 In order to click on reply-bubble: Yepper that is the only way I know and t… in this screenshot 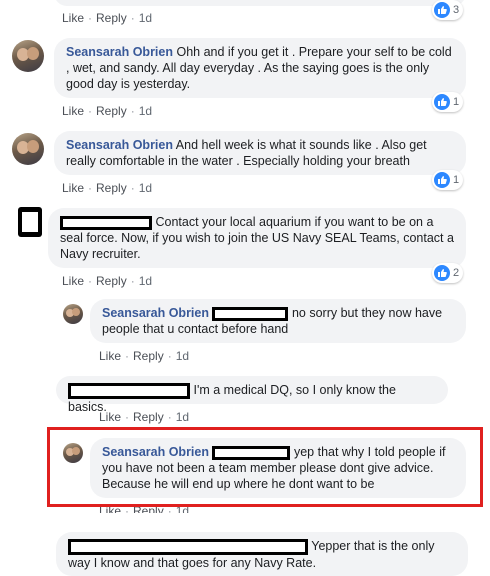, I will do `click(262, 554)`.